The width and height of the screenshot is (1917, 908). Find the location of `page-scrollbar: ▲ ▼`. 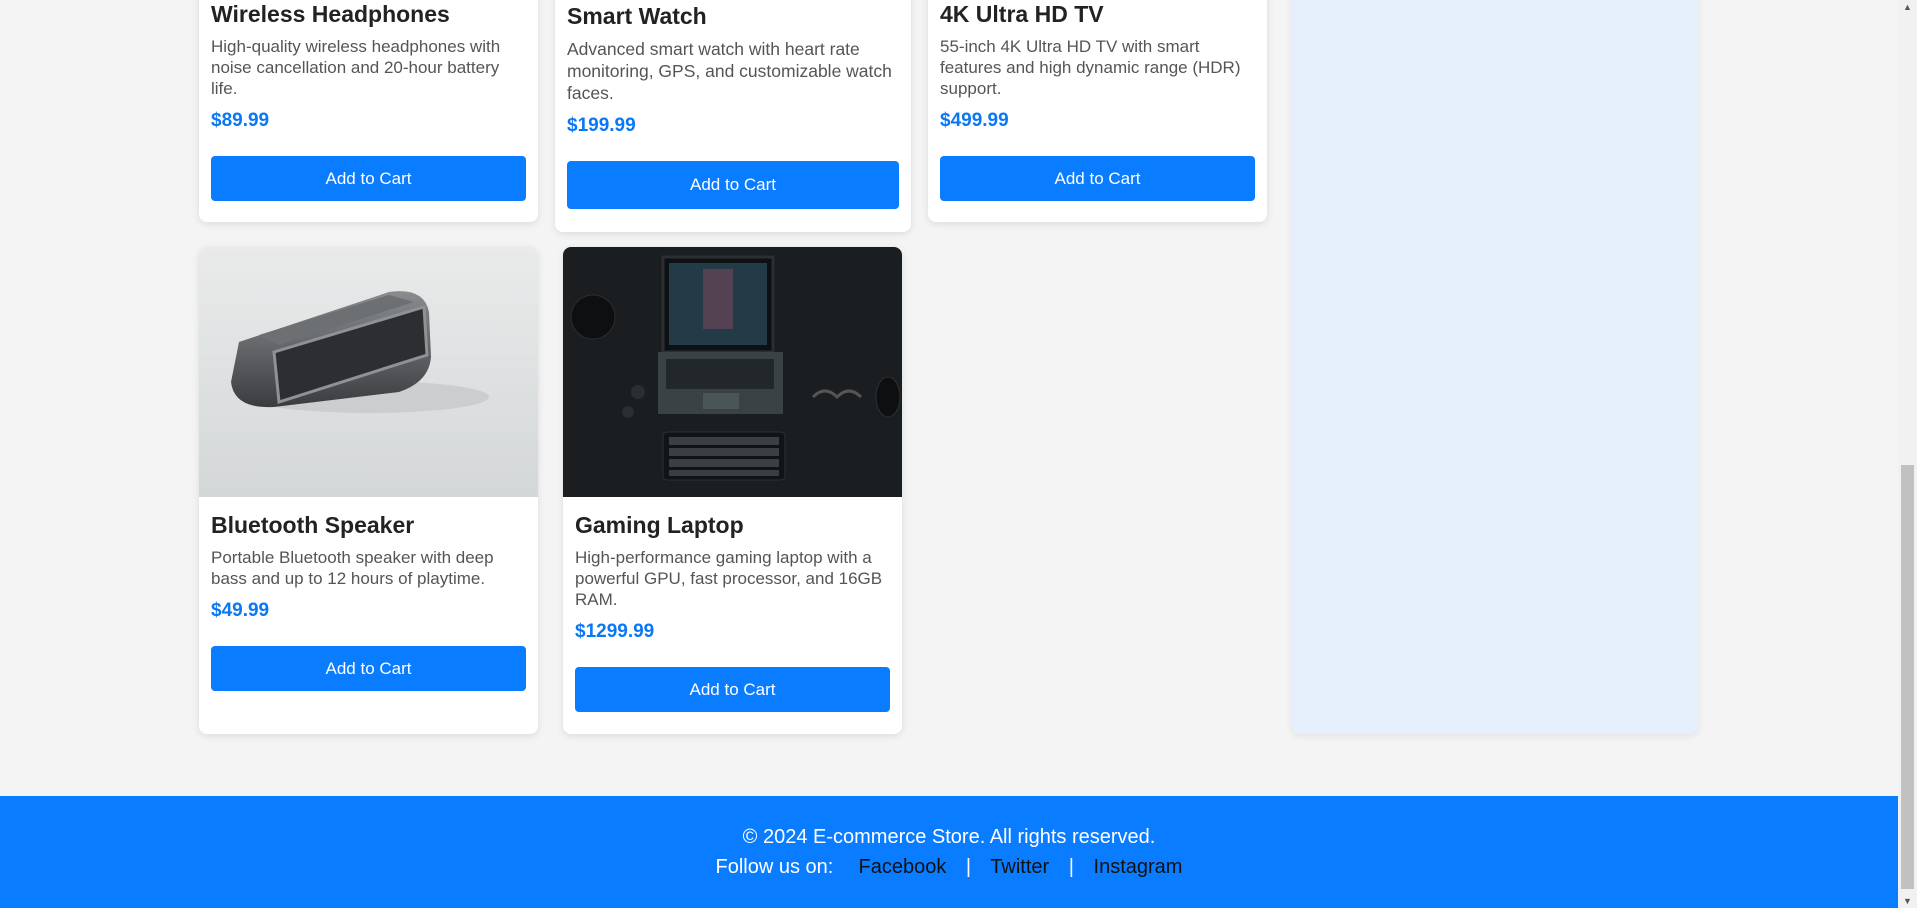

page-scrollbar: ▲ ▼ is located at coordinates (1907, 454).